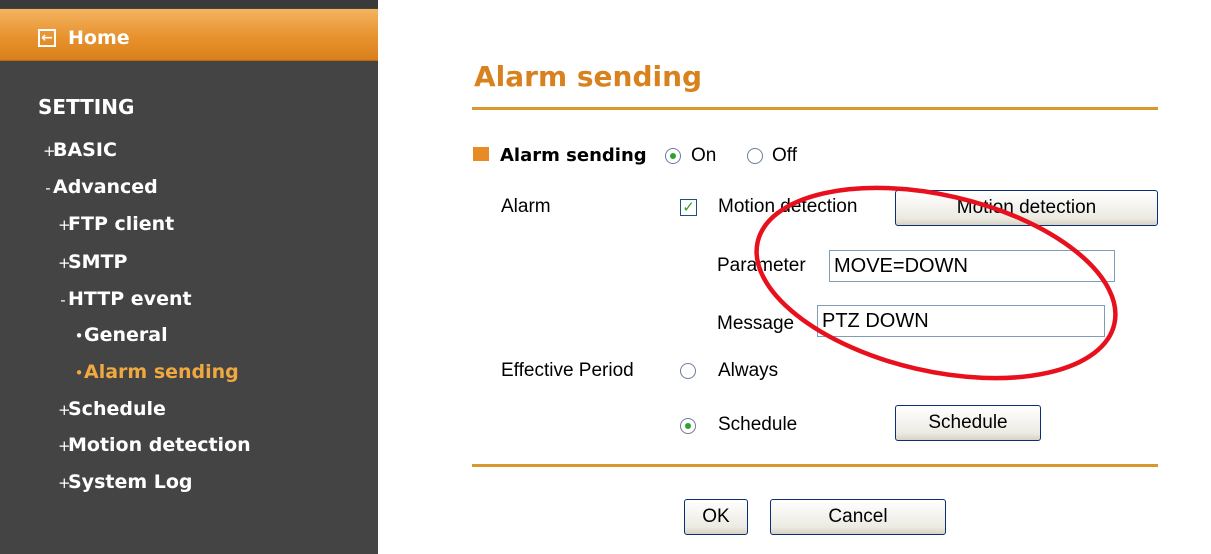  What do you see at coordinates (98, 262) in the screenshot?
I see `nav-label: SMTP` at bounding box center [98, 262].